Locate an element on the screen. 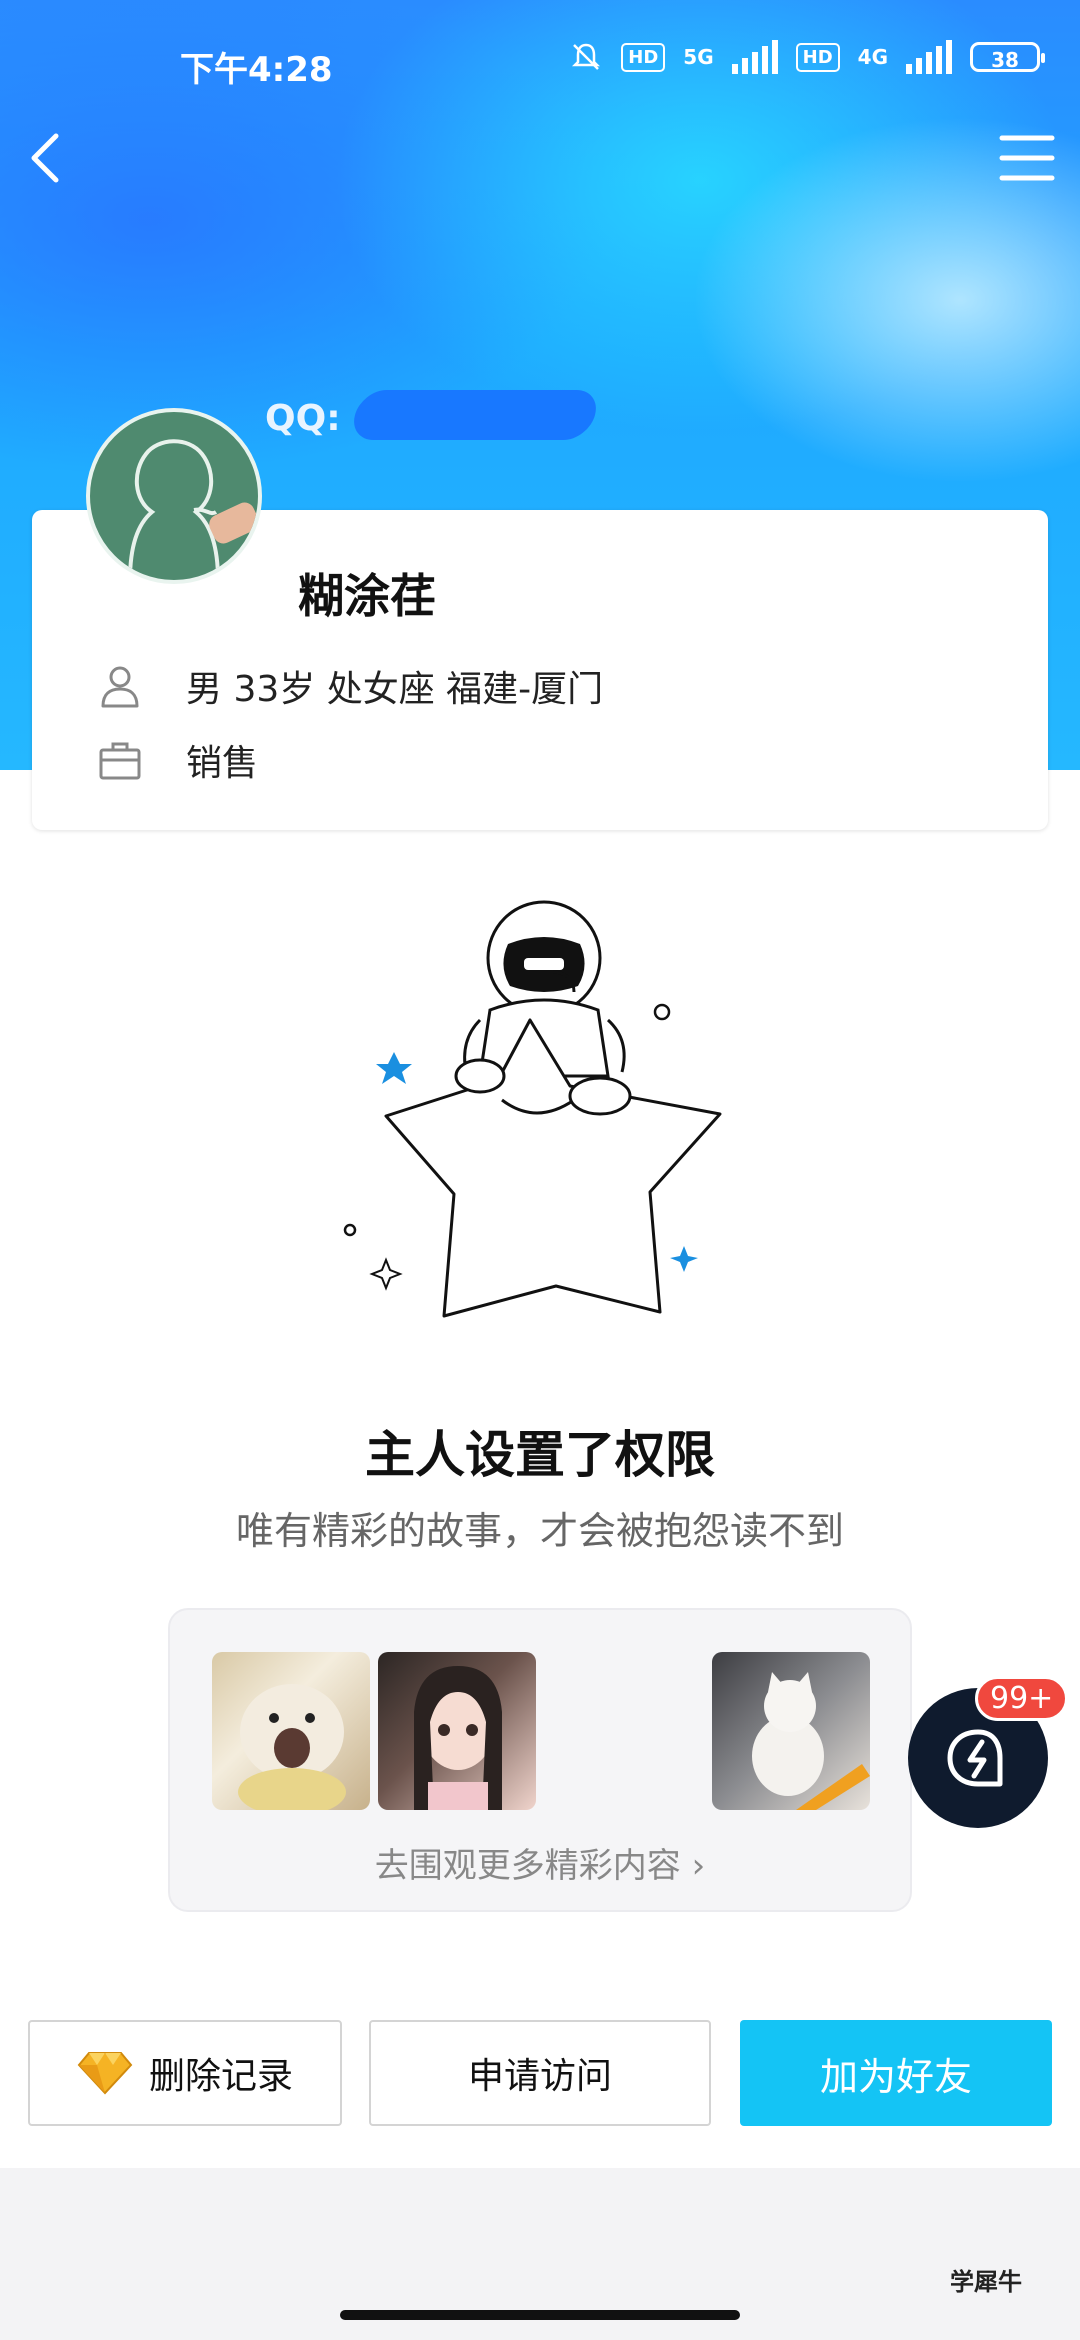 The width and height of the screenshot is (1080, 2340). diamond-icon is located at coordinates (105, 2073).